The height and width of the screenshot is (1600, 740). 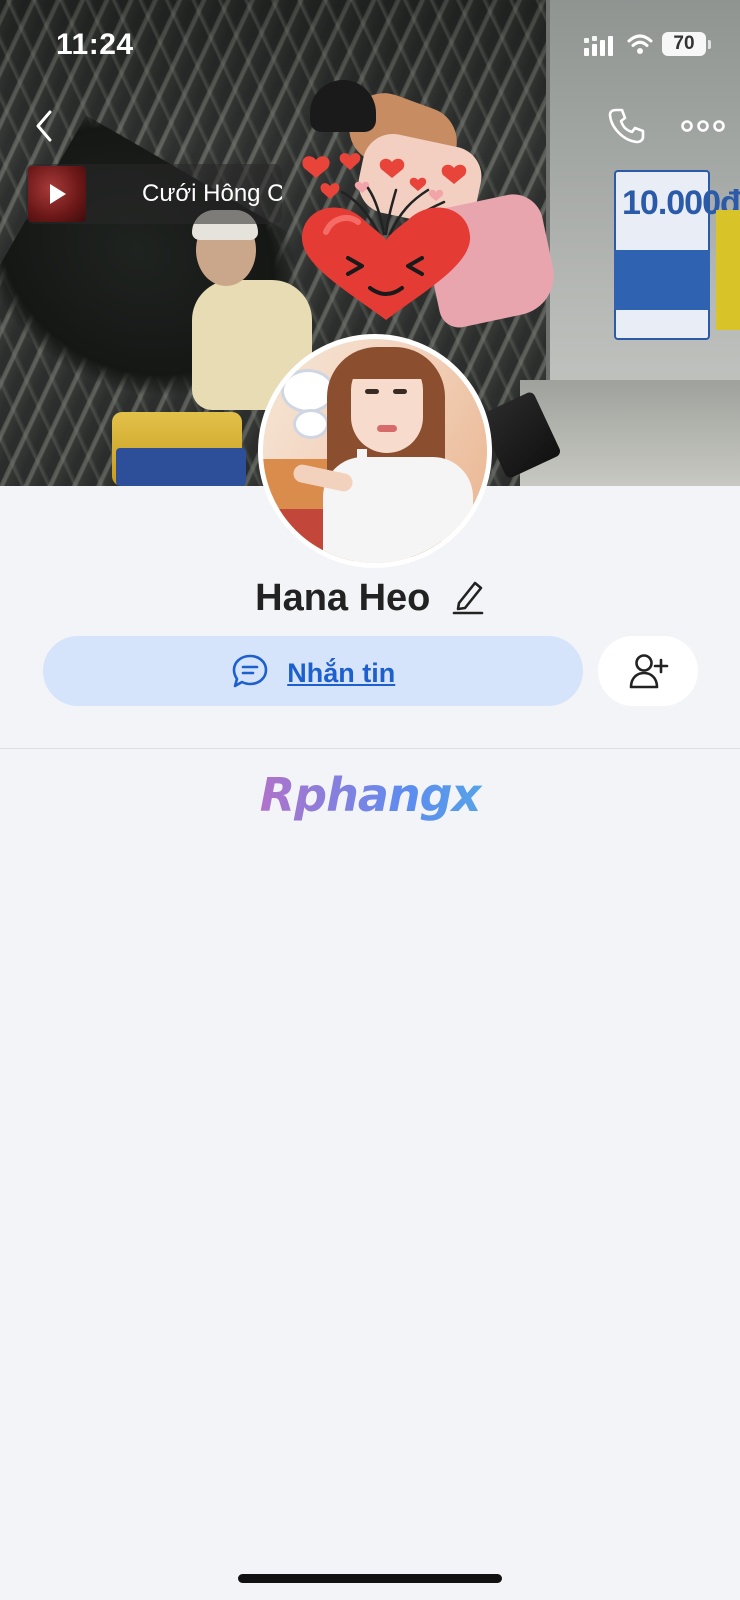 I want to click on home-indicator, so click(x=370, y=1578).